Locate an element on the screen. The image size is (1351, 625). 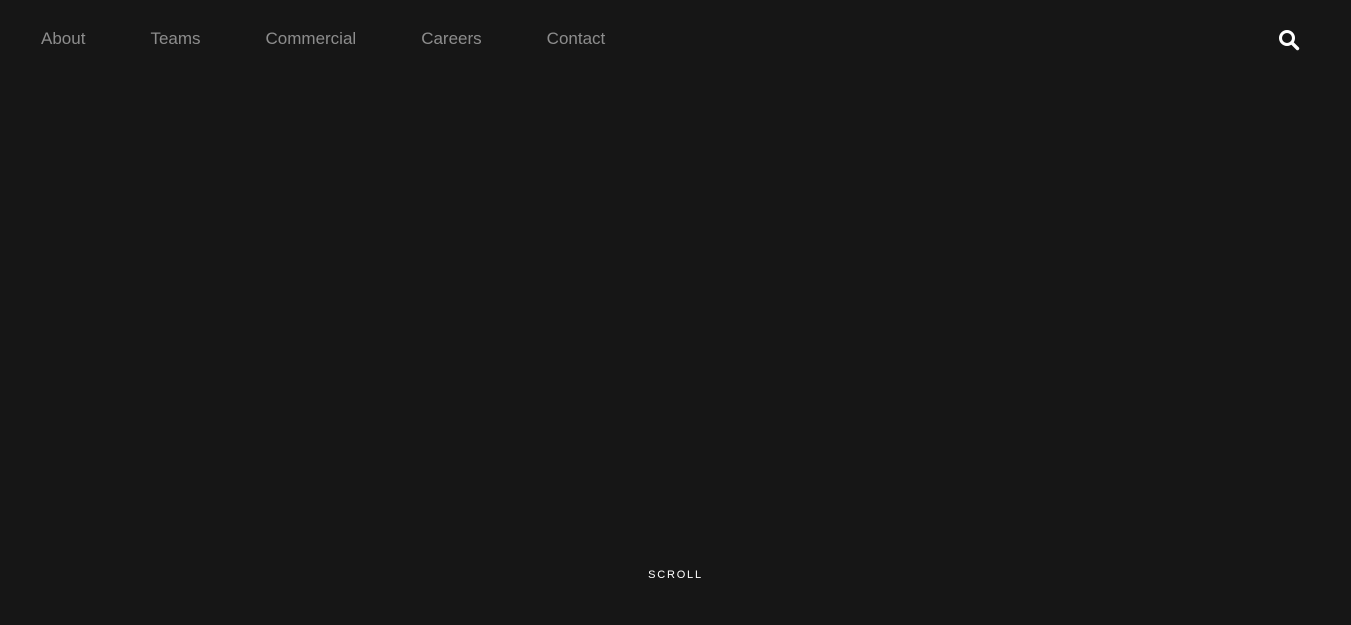
scroll-indicator: SCROLL is located at coordinates (675, 575).